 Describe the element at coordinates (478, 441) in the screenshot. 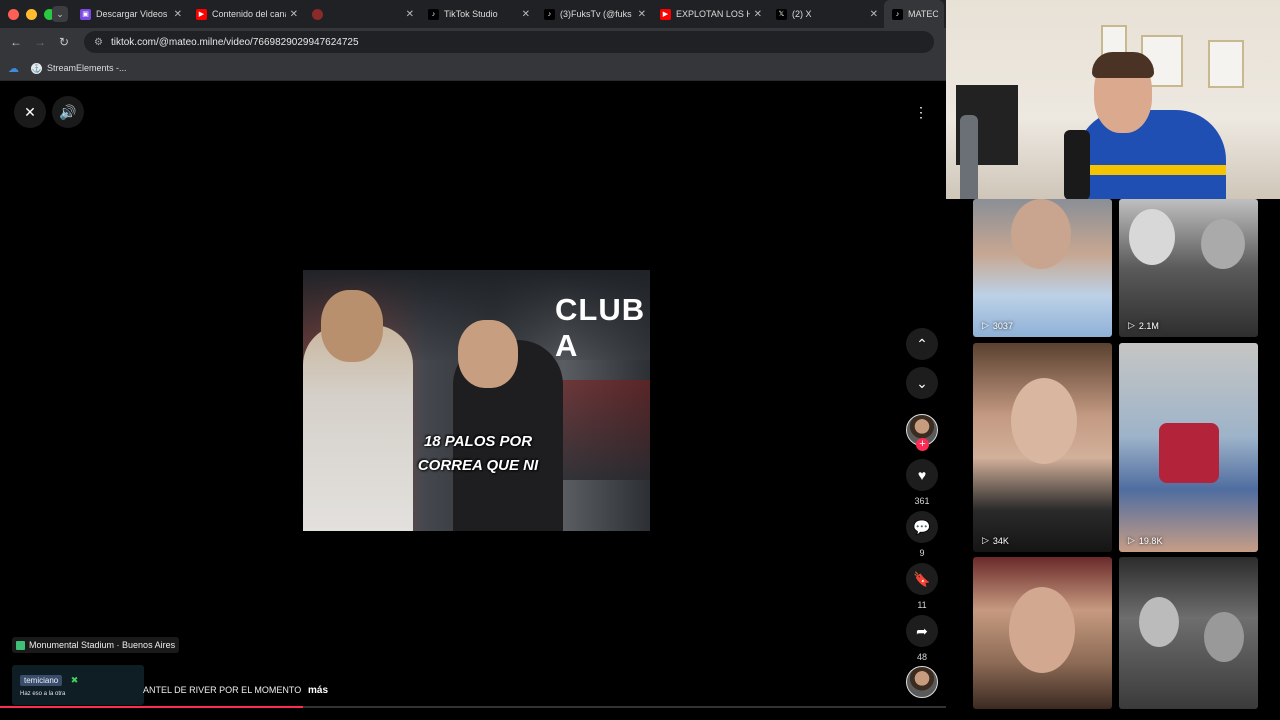

I see `caption-line: 18 PALOS POR` at that location.